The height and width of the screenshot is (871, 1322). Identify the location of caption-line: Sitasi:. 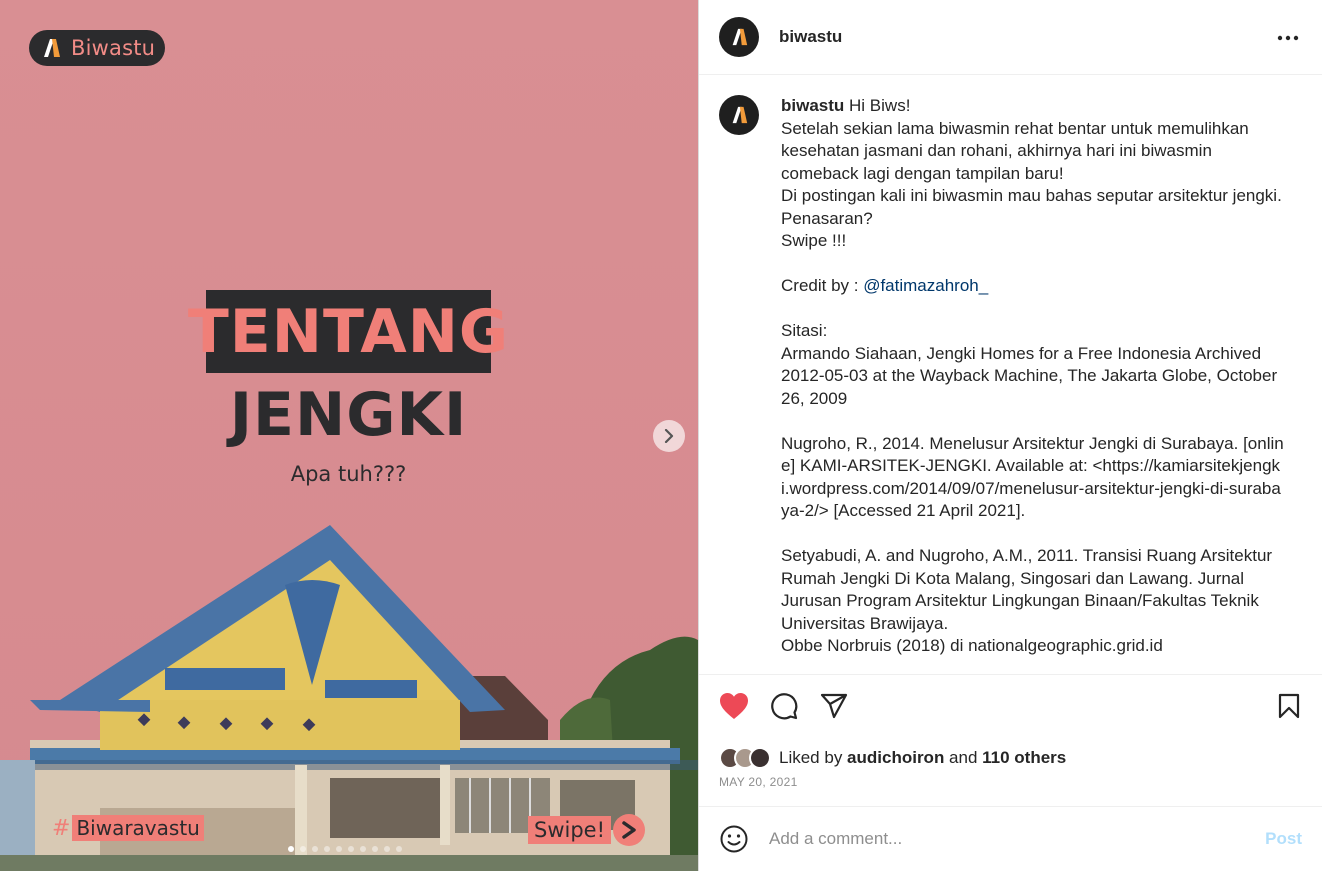
(804, 330).